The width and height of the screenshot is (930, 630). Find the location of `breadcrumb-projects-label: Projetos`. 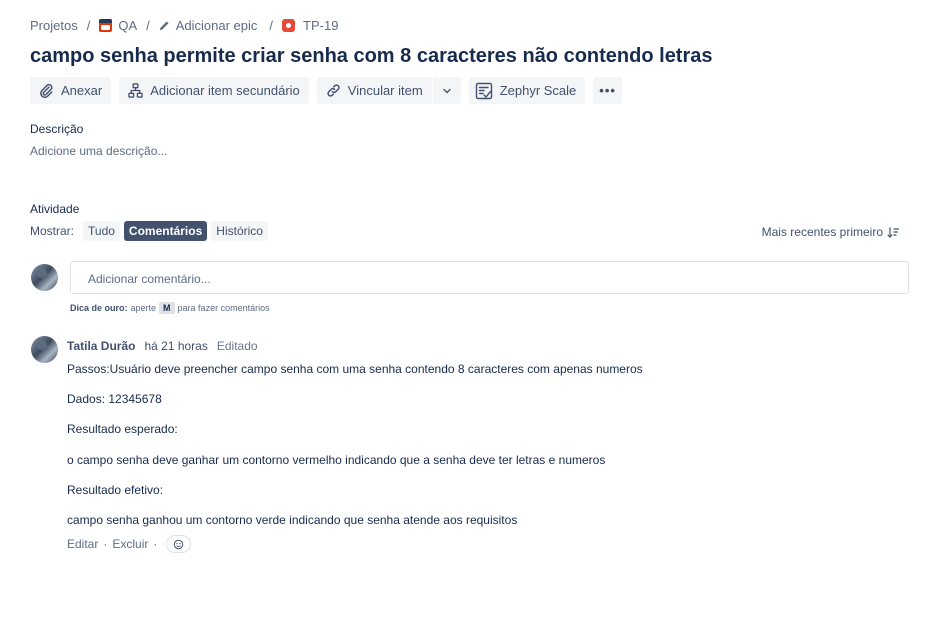

breadcrumb-projects-label: Projetos is located at coordinates (54, 25).